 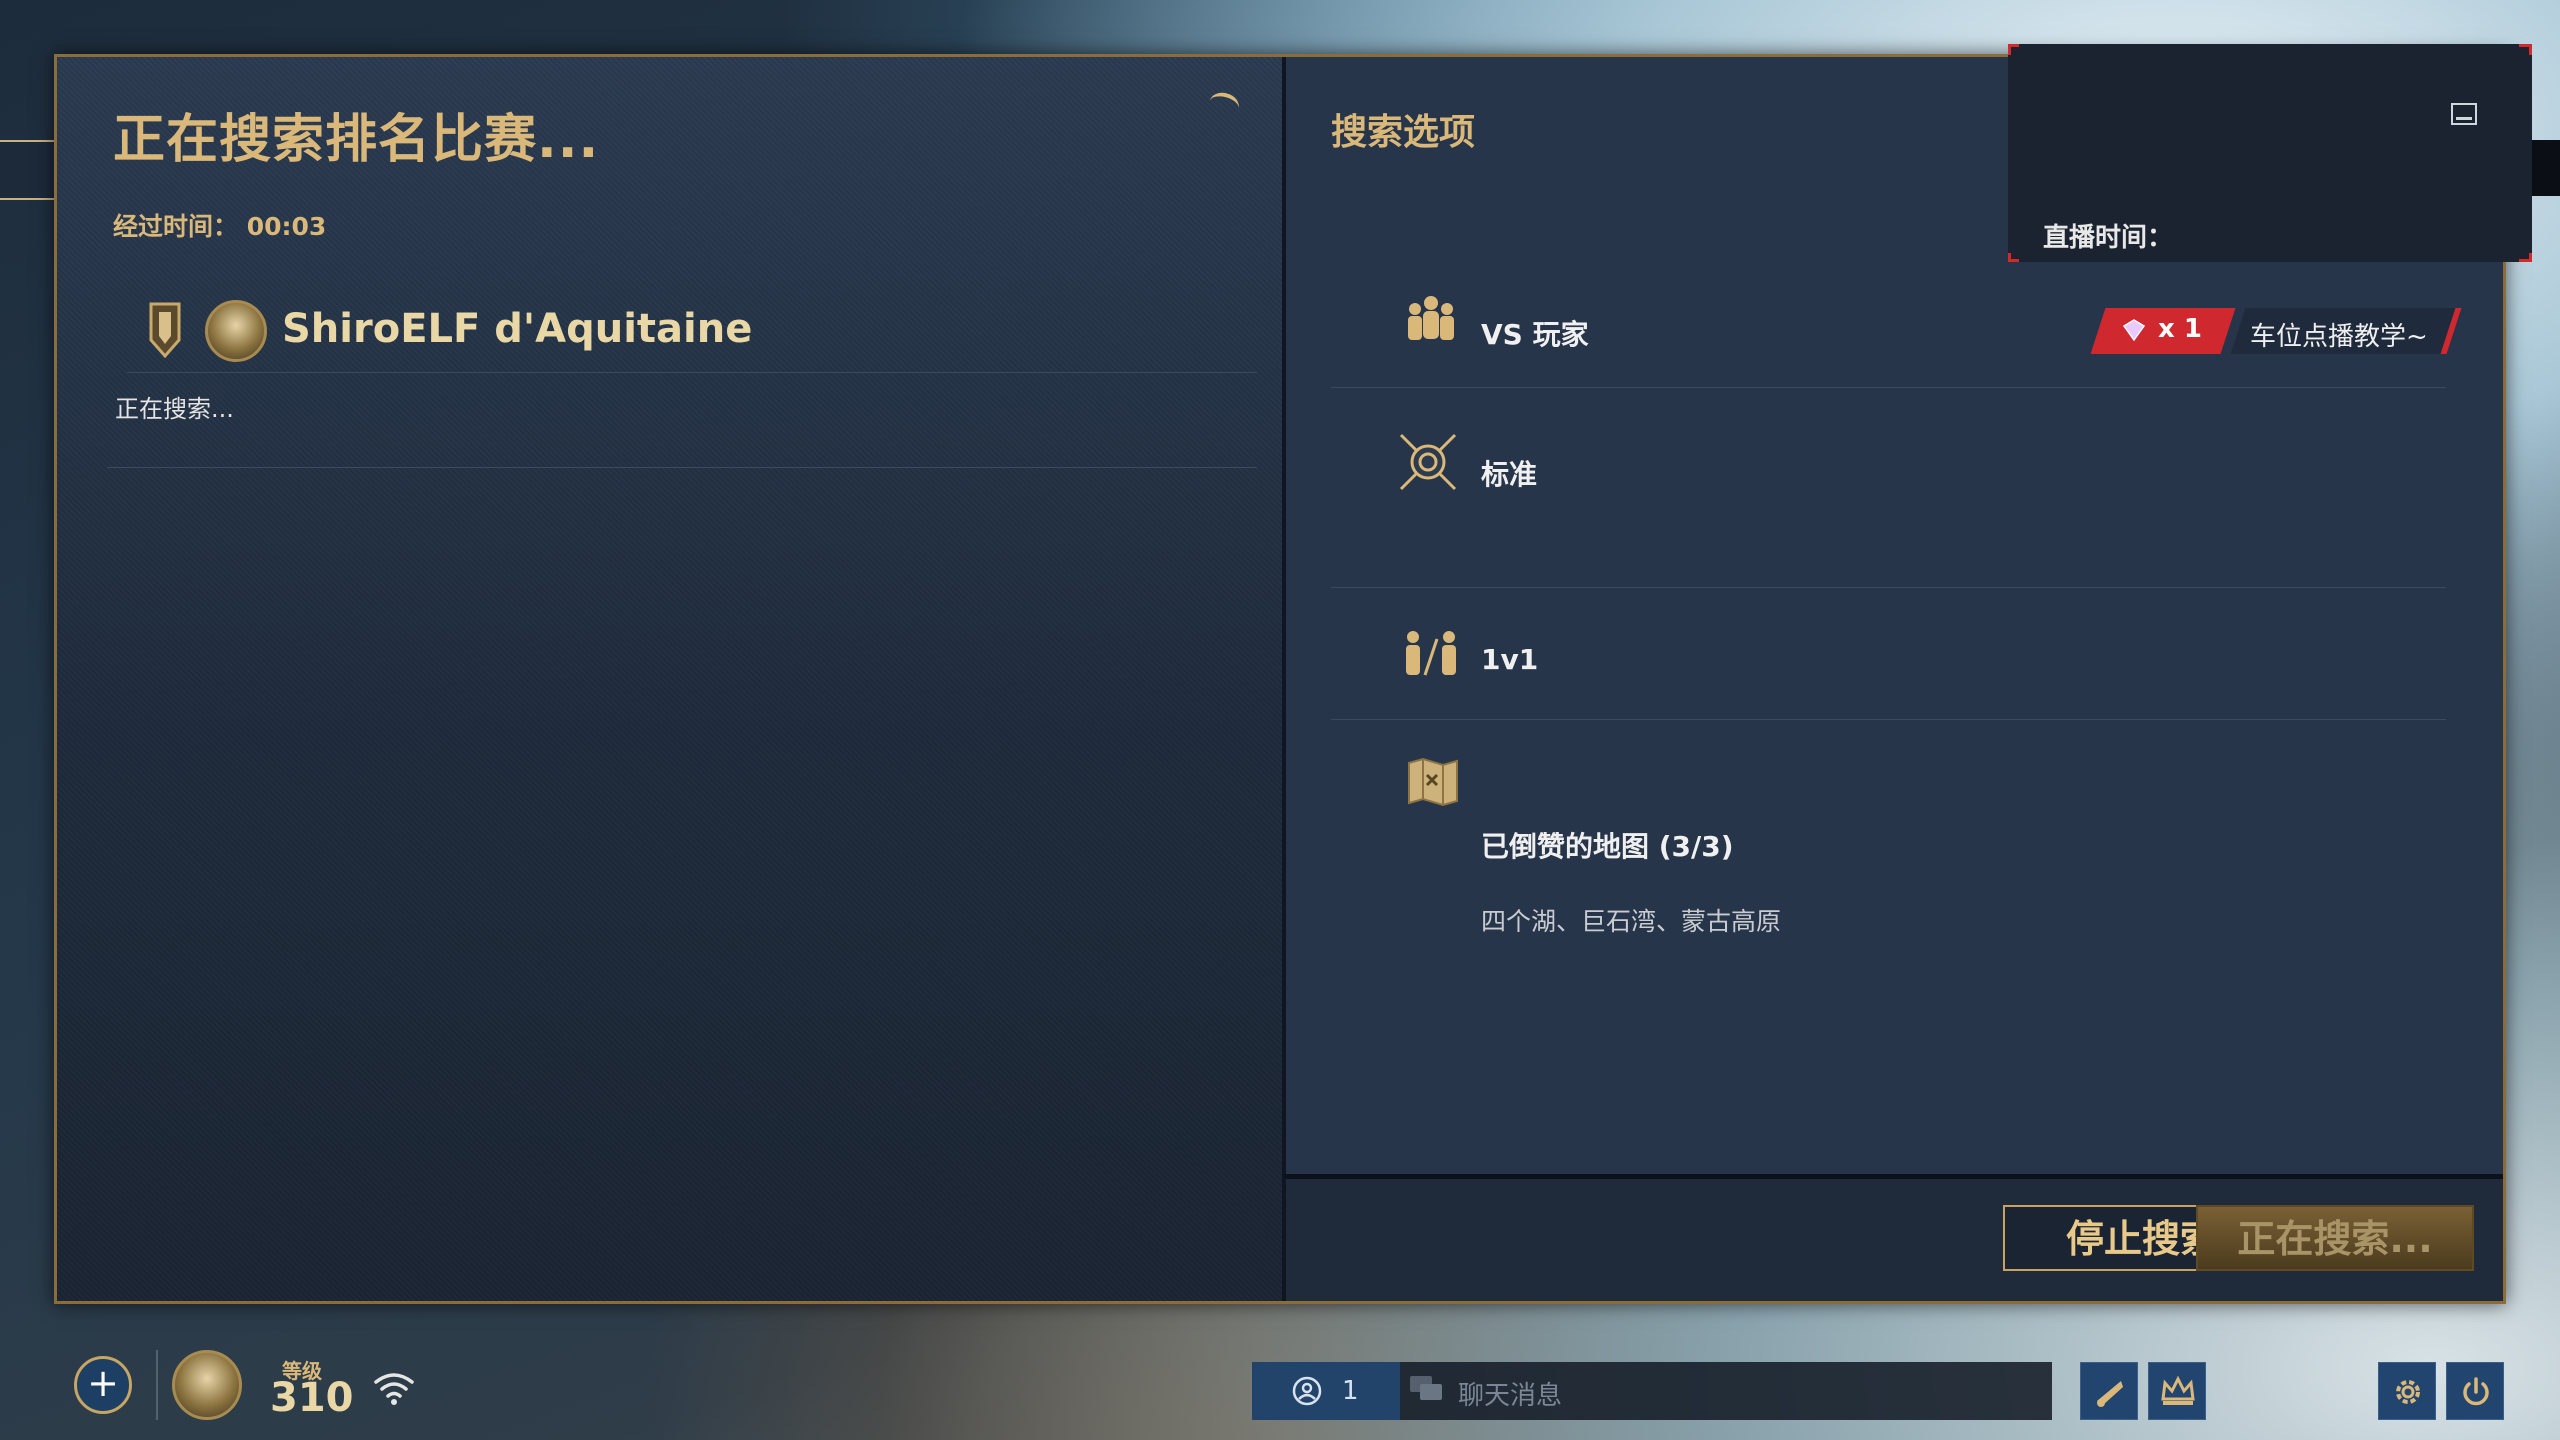 I want to click on stream-time-label: 直播时间：, so click(x=2108, y=236).